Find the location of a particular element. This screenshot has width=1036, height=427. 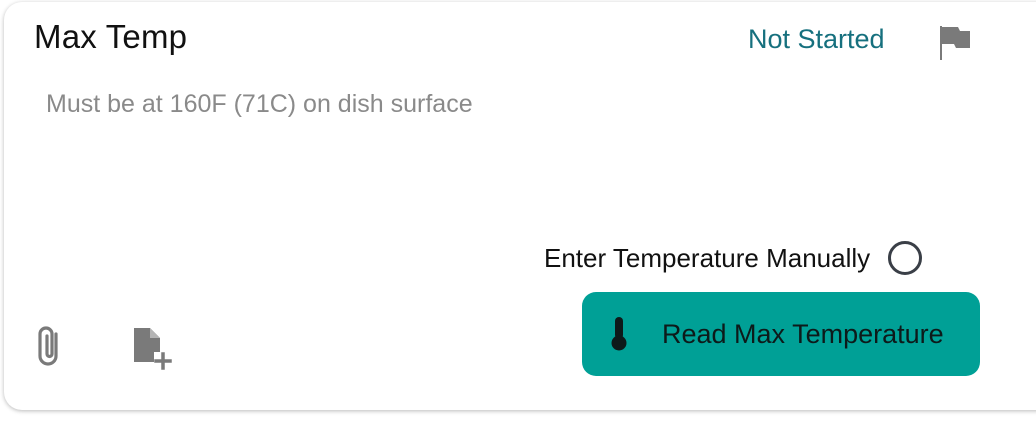

read-button-label: Read Max Temperature is located at coordinates (803, 333).